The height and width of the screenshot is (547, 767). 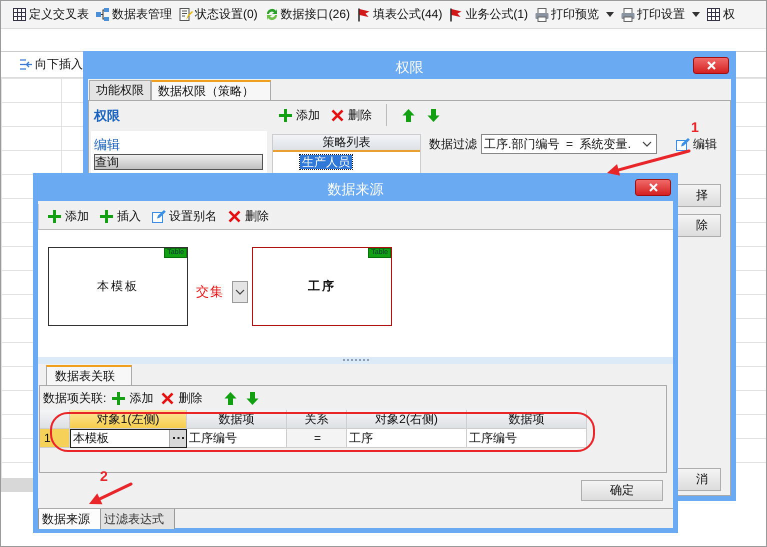 What do you see at coordinates (488, 15) in the screenshot?
I see `toolbar-button: 业务公式(1)` at bounding box center [488, 15].